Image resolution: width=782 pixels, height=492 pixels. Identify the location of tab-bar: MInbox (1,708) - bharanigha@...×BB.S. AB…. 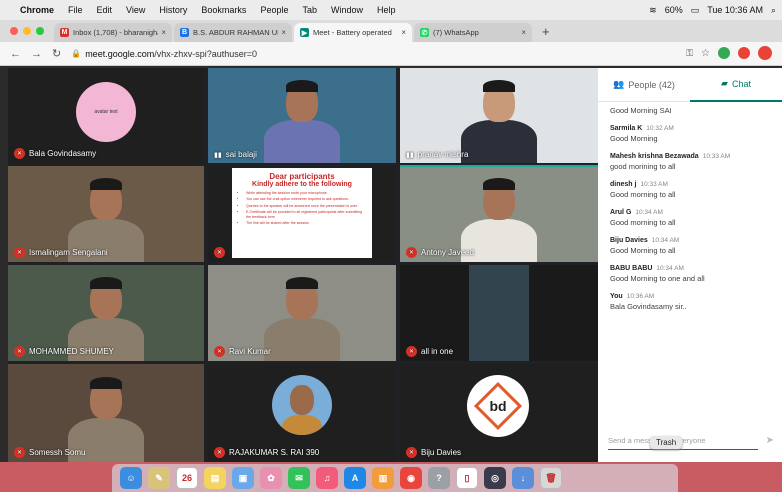
(391, 31).